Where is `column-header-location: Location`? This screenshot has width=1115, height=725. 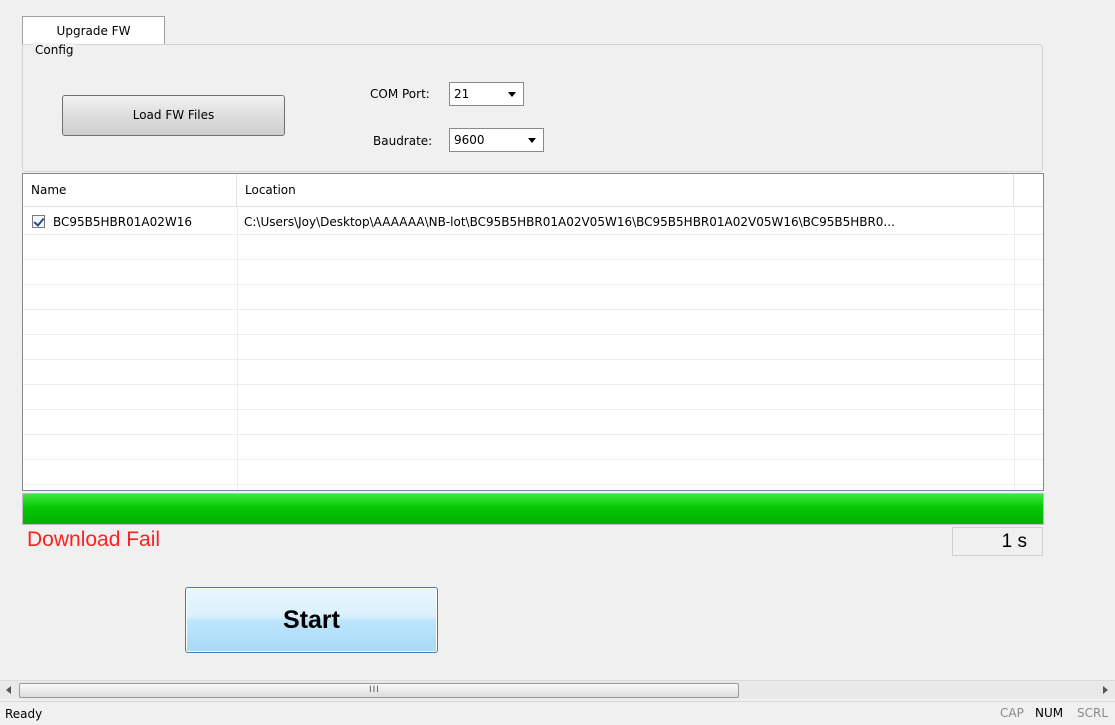 column-header-location: Location is located at coordinates (625, 190).